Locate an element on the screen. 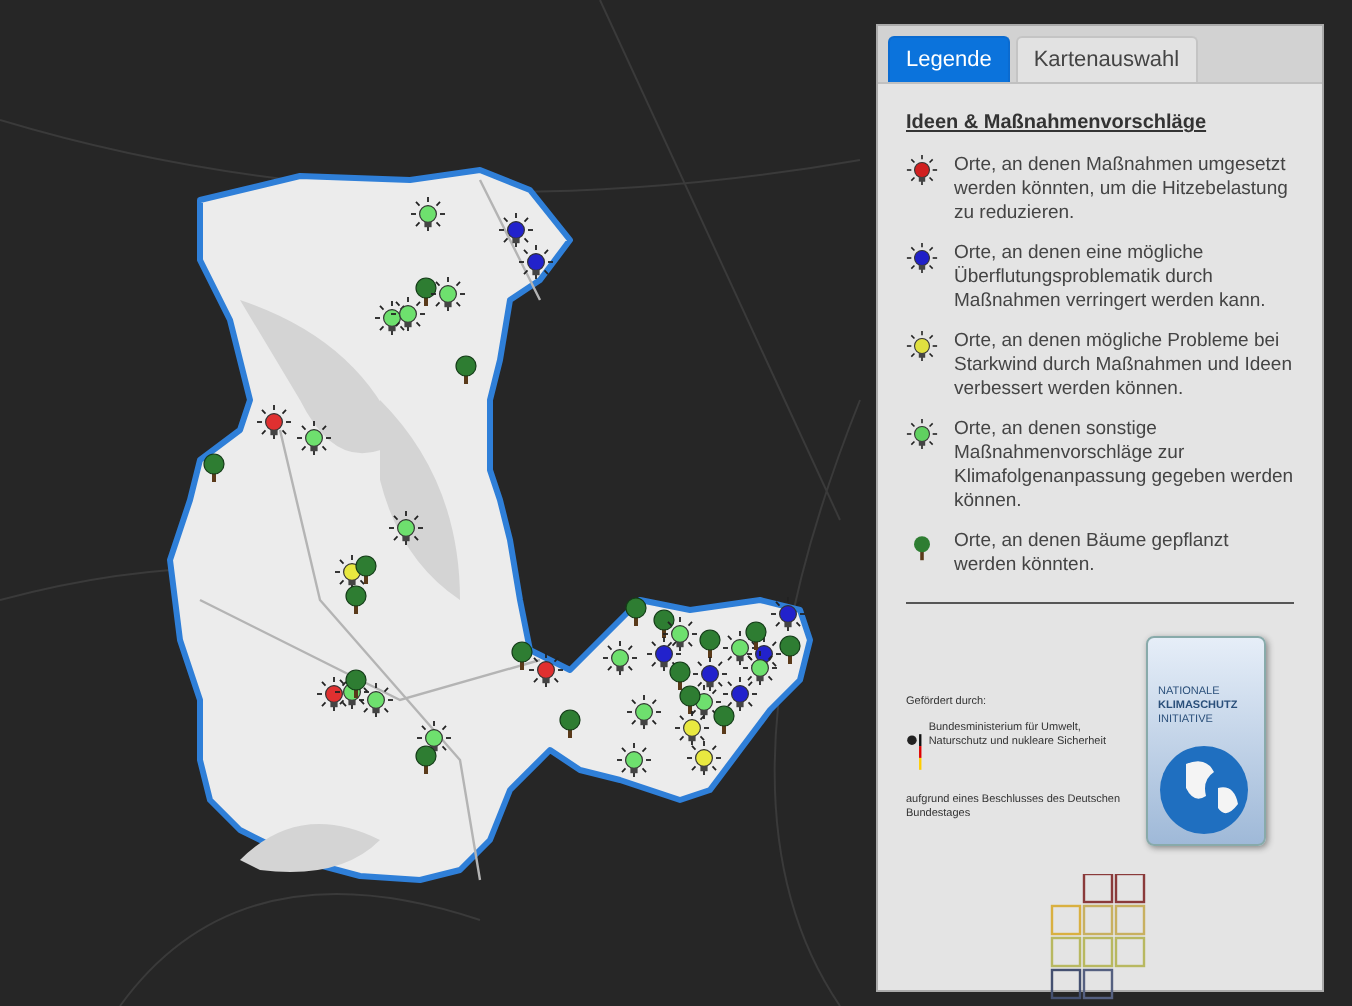 The height and width of the screenshot is (1006, 1352). legend-text: Orte, an denen eine mögliche Überflutungsproblematik durch Maßnahmen verringert werden kann. is located at coordinates (1111, 278).